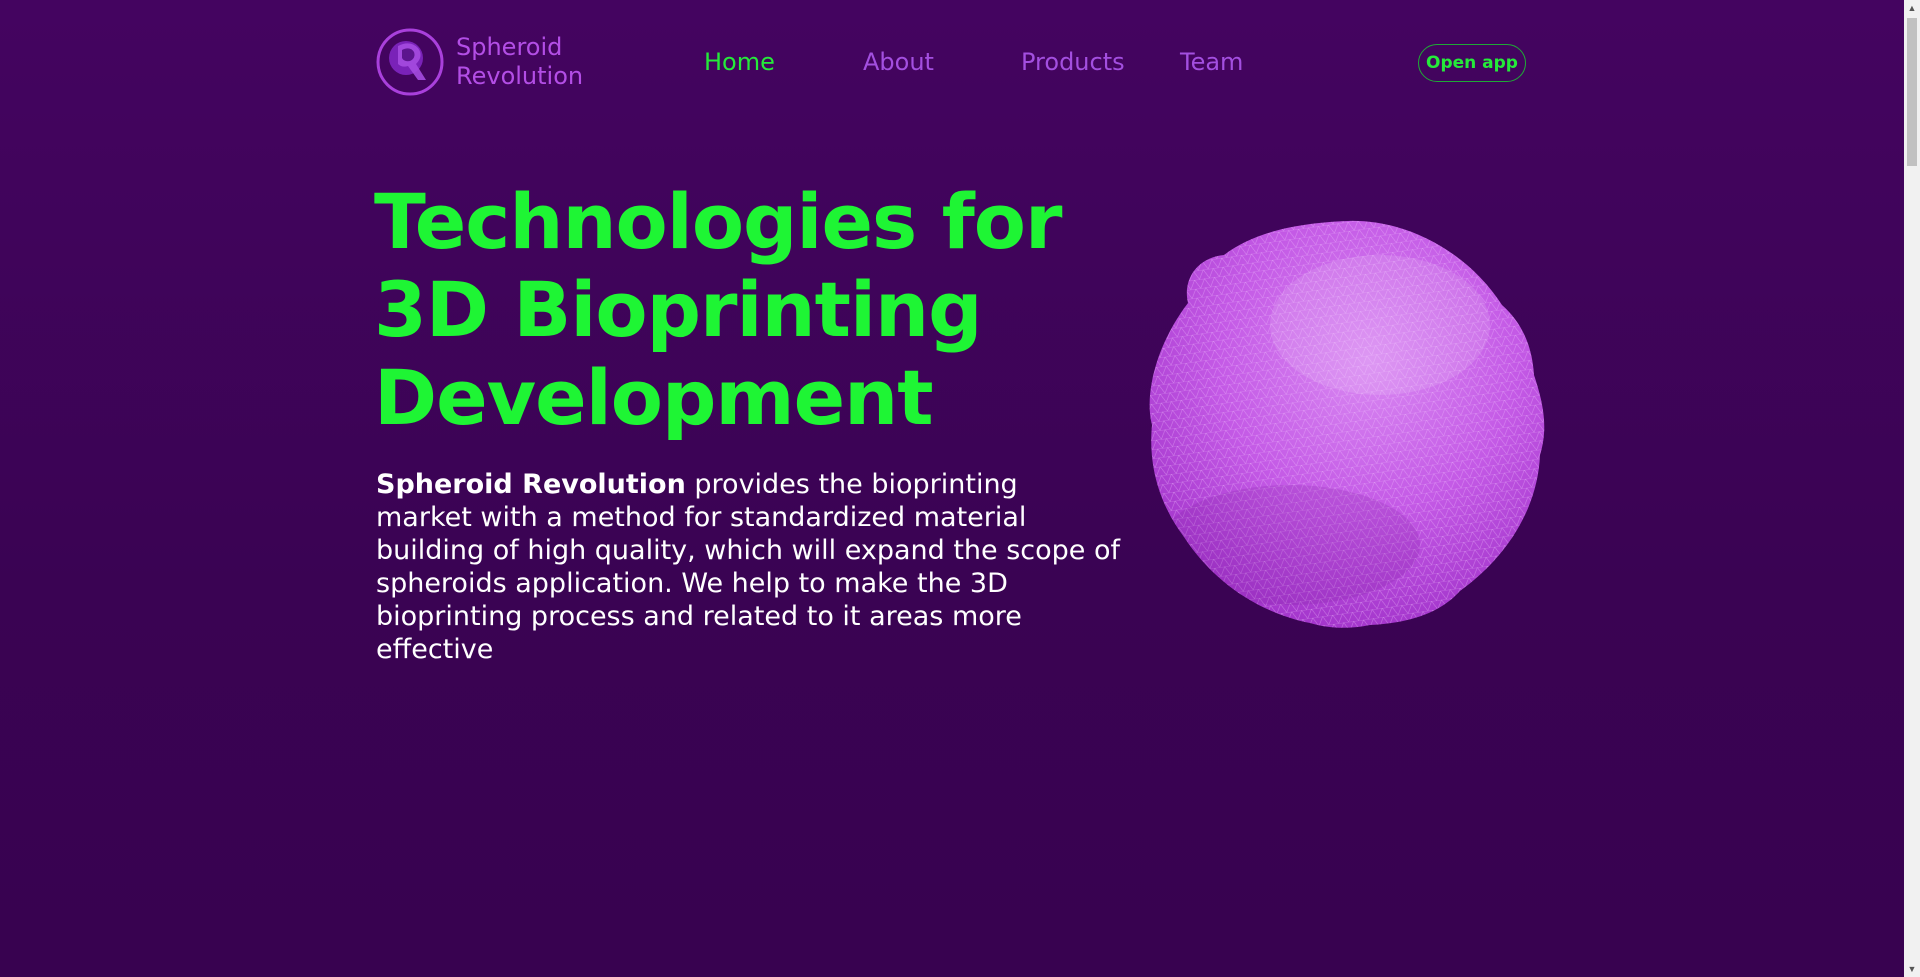 This screenshot has width=1920, height=977. Describe the element at coordinates (1347, 424) in the screenshot. I see `wireframe-spheroid-icon` at that location.